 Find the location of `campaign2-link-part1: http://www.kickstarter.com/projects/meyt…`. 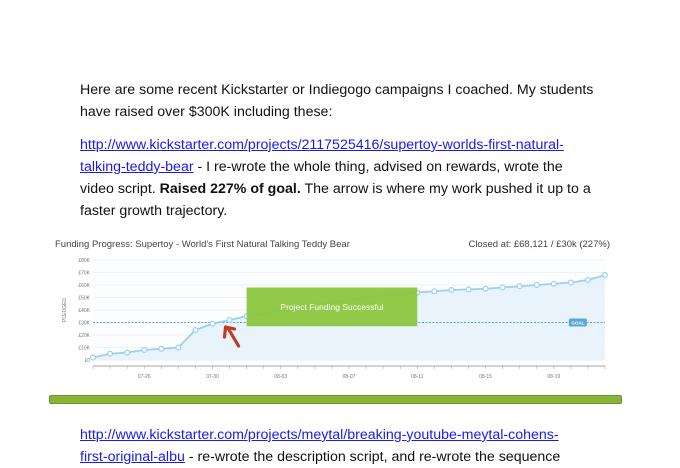

campaign2-link-part1: http://www.kickstarter.com/projects/meyt… is located at coordinates (319, 435).